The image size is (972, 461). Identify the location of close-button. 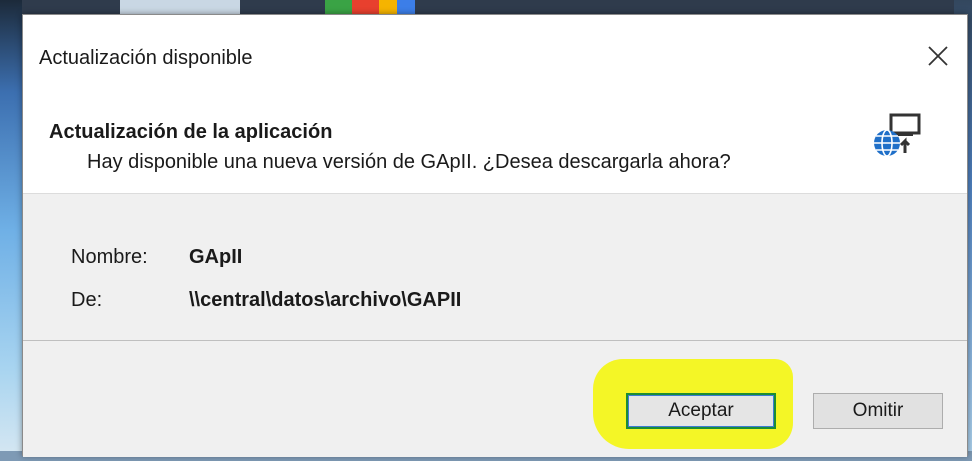
(938, 56).